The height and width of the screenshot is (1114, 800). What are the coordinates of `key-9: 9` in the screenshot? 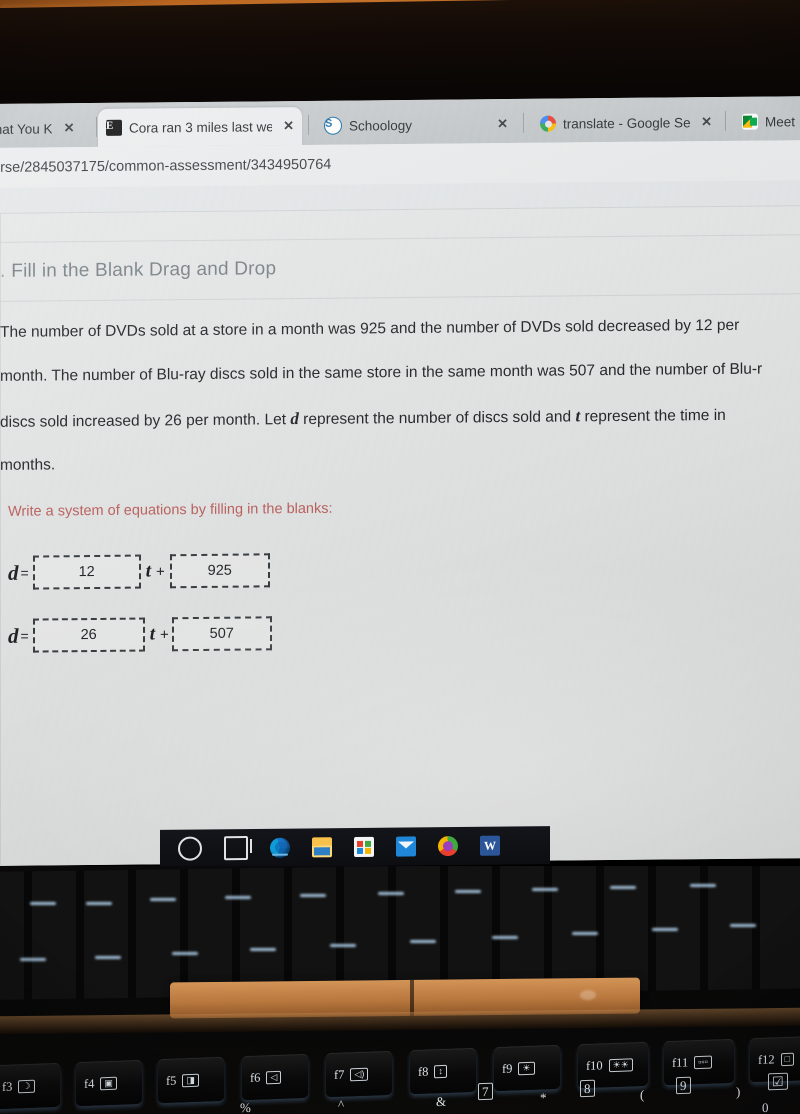 It's located at (683, 1085).